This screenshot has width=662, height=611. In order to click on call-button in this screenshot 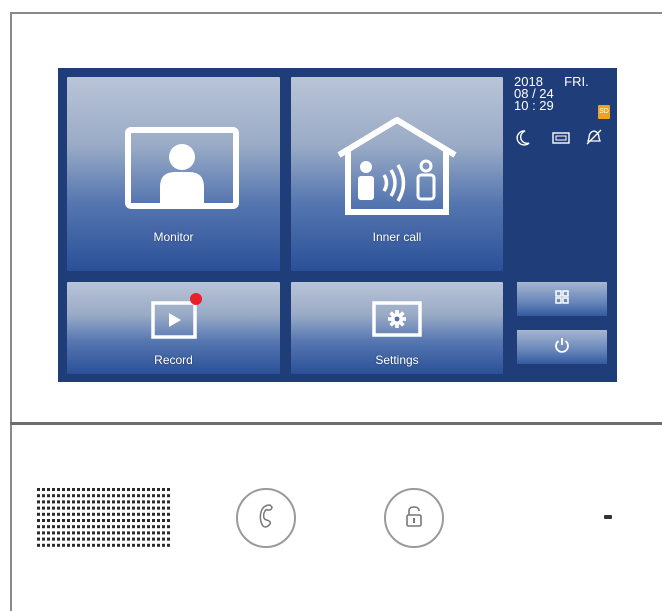, I will do `click(266, 518)`.